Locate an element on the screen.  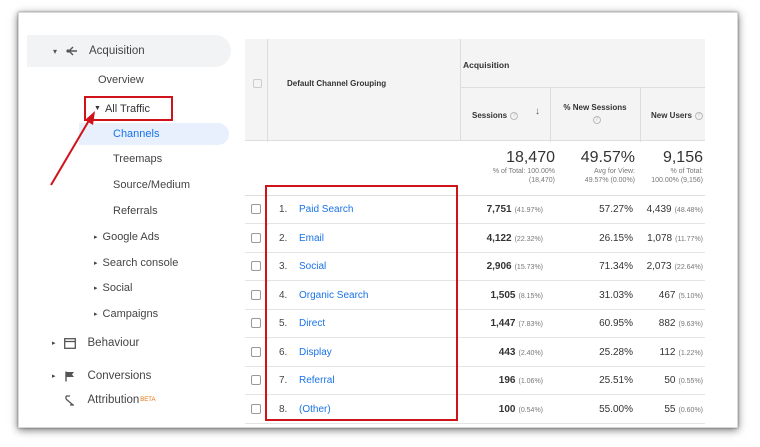
sidebar-item-treemaps: Treemaps is located at coordinates (137, 159).